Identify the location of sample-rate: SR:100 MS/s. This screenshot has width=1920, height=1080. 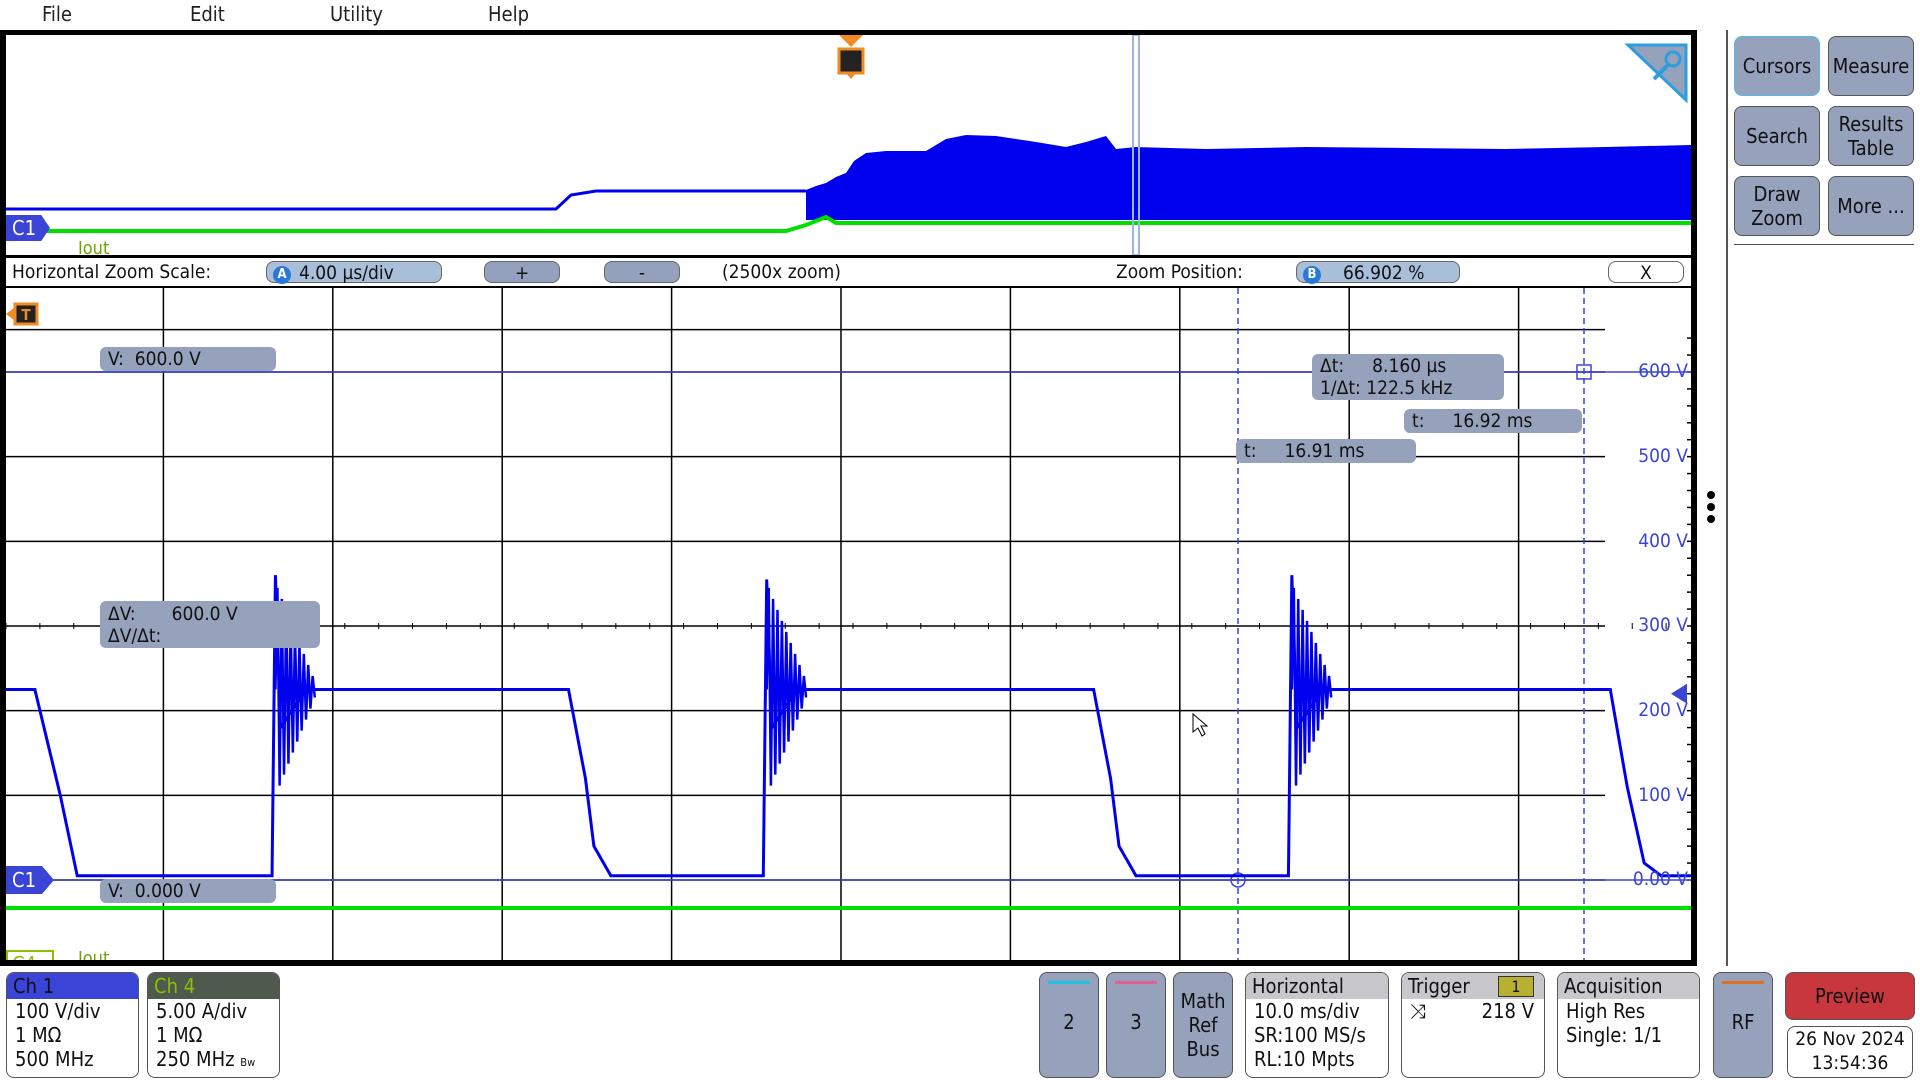
(1310, 1035).